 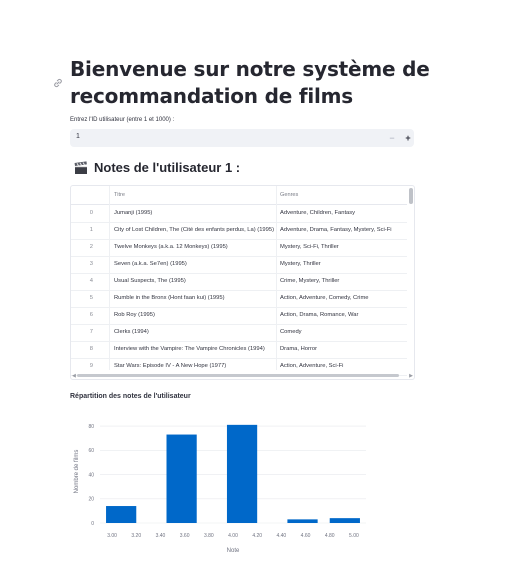 What do you see at coordinates (392, 138) in the screenshot?
I see `decrement-button: −` at bounding box center [392, 138].